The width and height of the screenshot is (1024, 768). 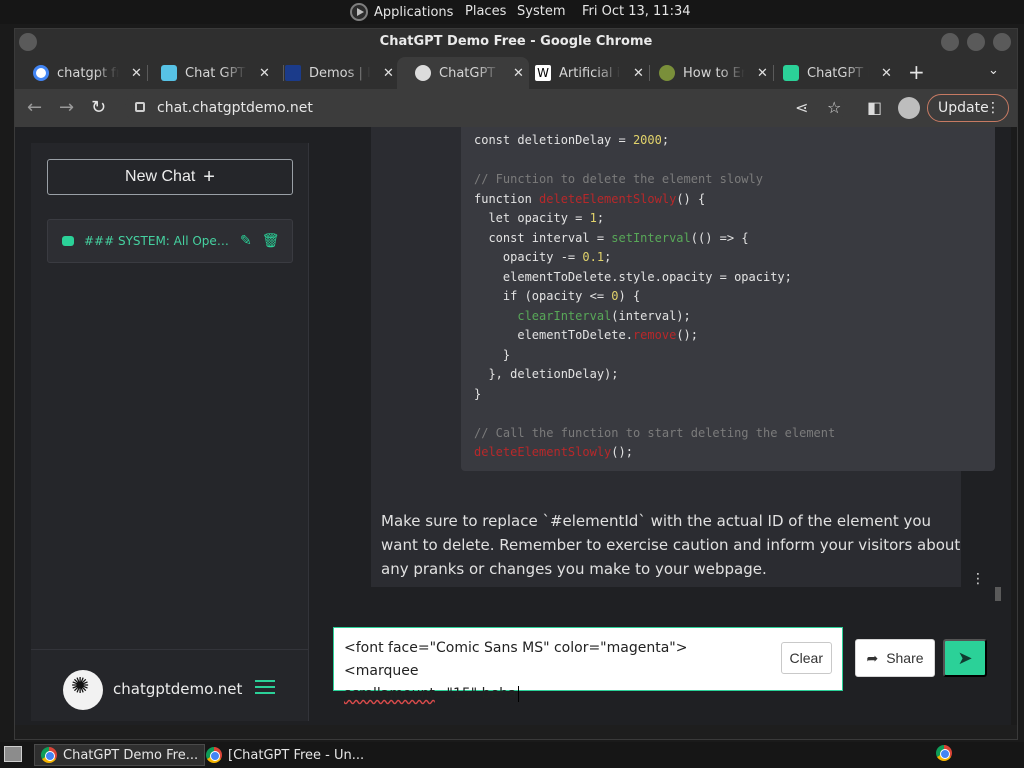 What do you see at coordinates (572, 140) in the screenshot?
I see `code-line: const deletionDelay = 2000;` at bounding box center [572, 140].